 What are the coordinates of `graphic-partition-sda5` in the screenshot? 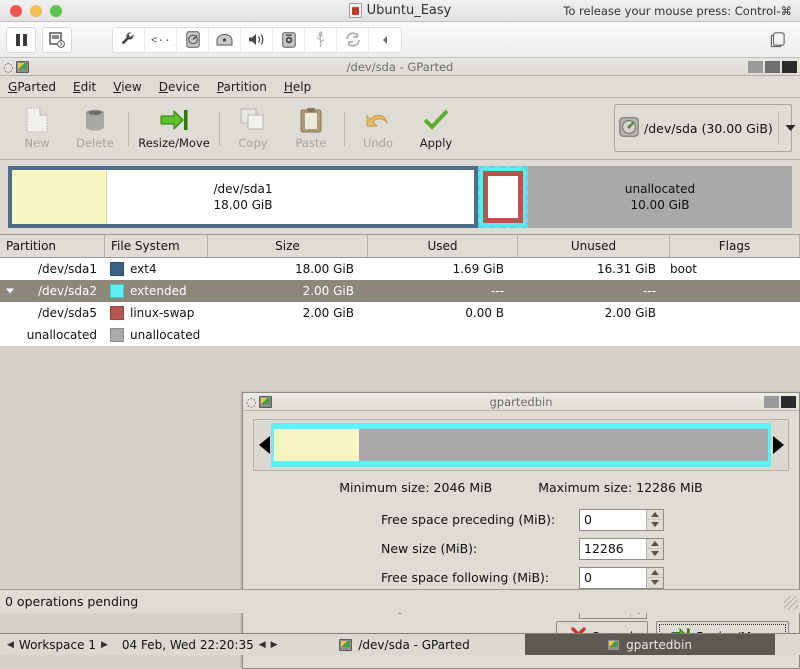 It's located at (503, 197).